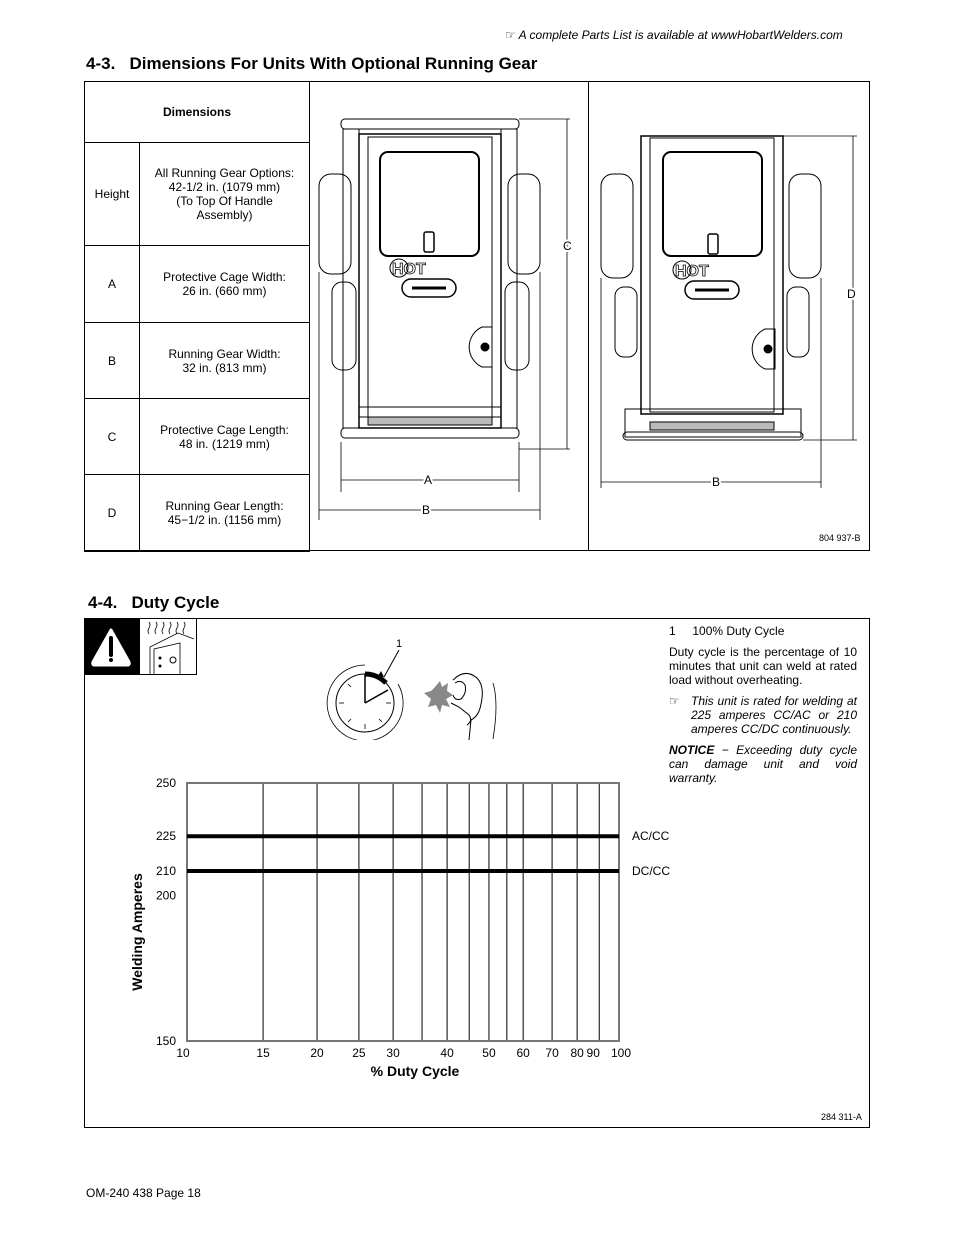 The width and height of the screenshot is (954, 1235). Describe the element at coordinates (359, 1053) in the screenshot. I see `x-tick-label: 25` at that location.